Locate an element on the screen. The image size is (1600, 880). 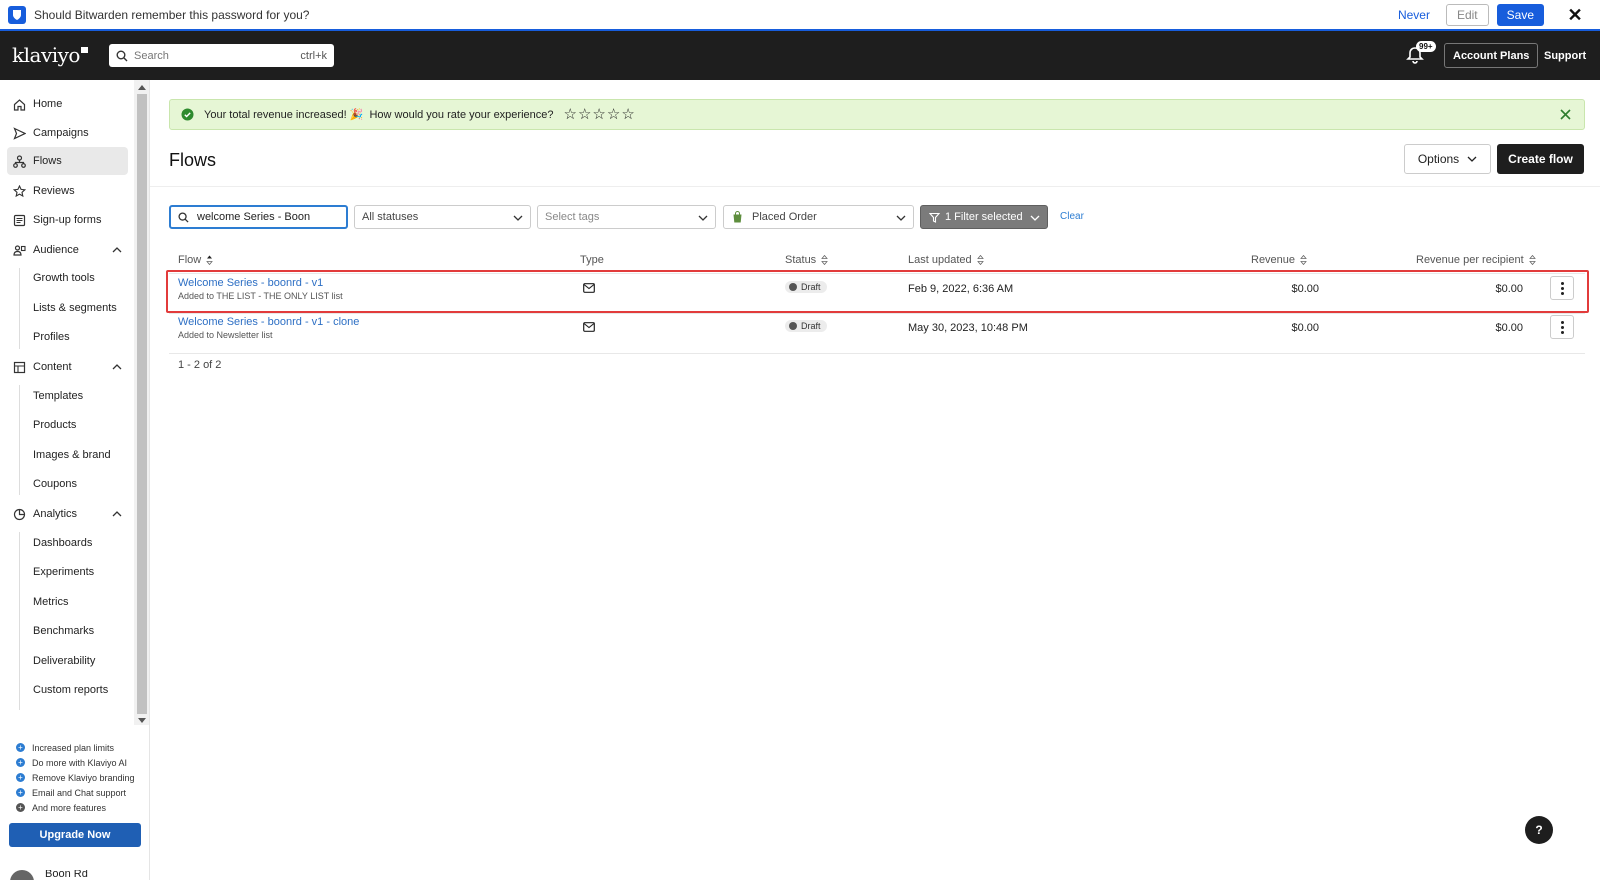
column-header-revenue: Revenue is located at coordinates (1279, 260).